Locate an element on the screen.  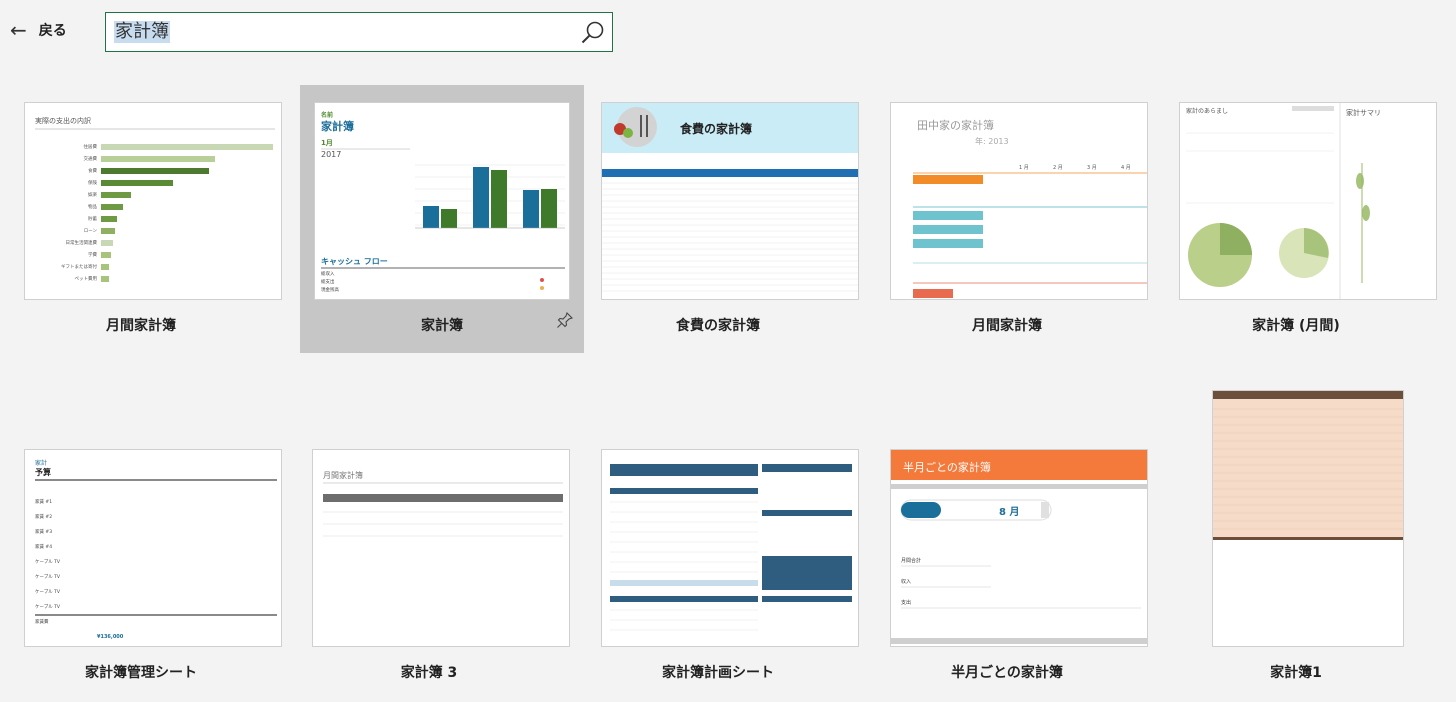
svg-text: ペット費用 is located at coordinates (86, 278).